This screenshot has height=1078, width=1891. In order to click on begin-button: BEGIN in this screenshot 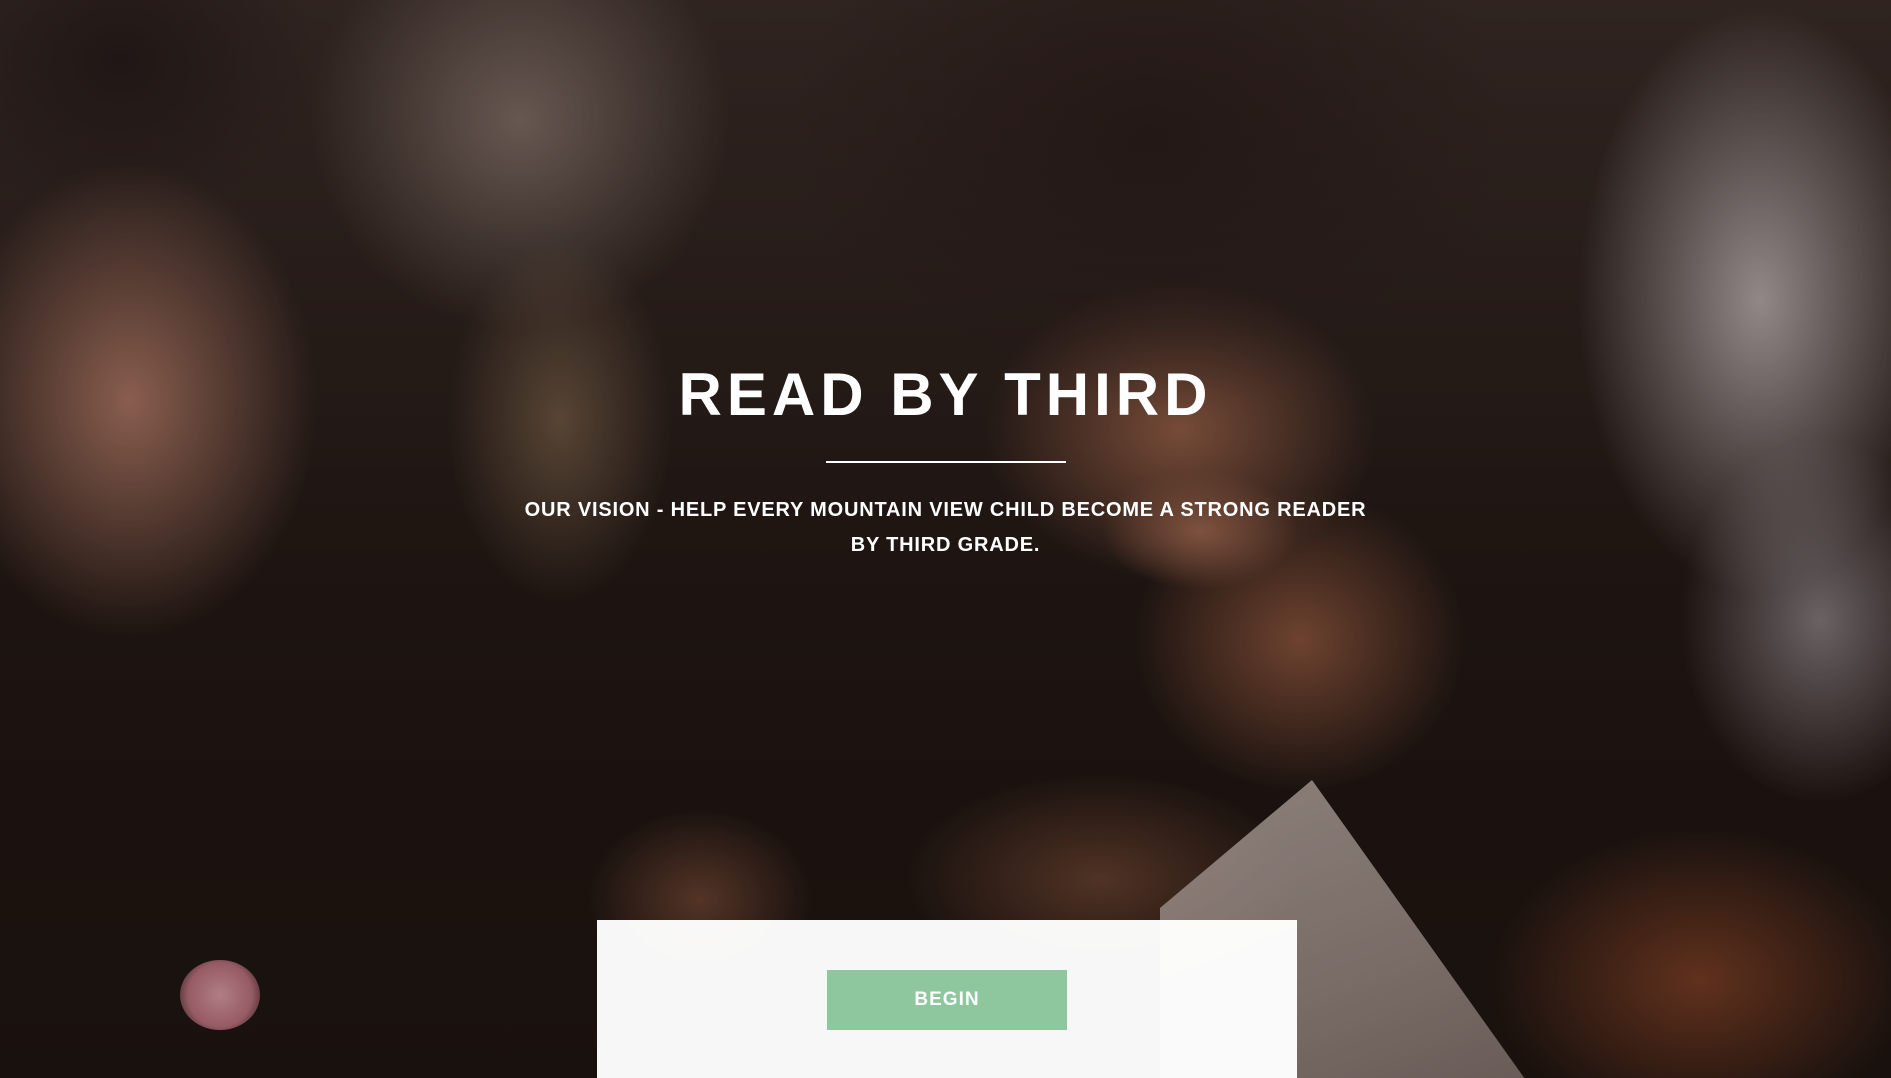, I will do `click(947, 1000)`.